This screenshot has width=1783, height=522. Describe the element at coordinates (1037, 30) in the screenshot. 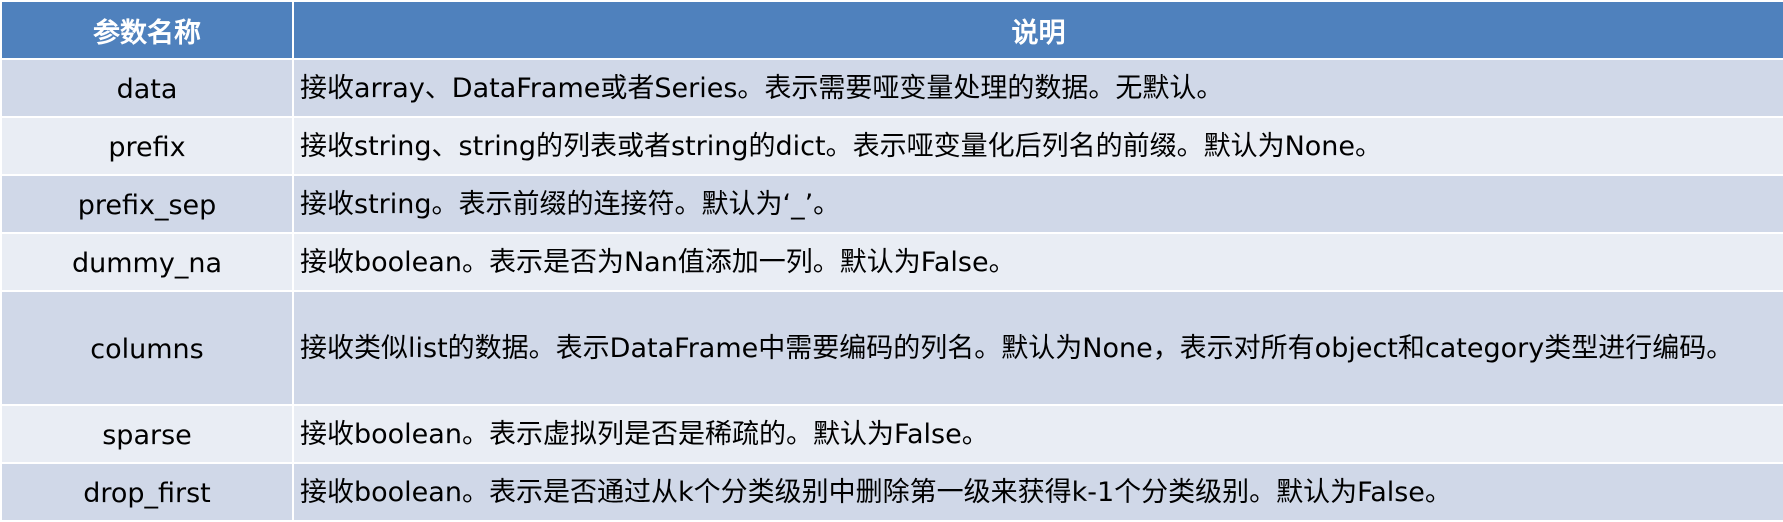

I see `header-description: 说明` at that location.